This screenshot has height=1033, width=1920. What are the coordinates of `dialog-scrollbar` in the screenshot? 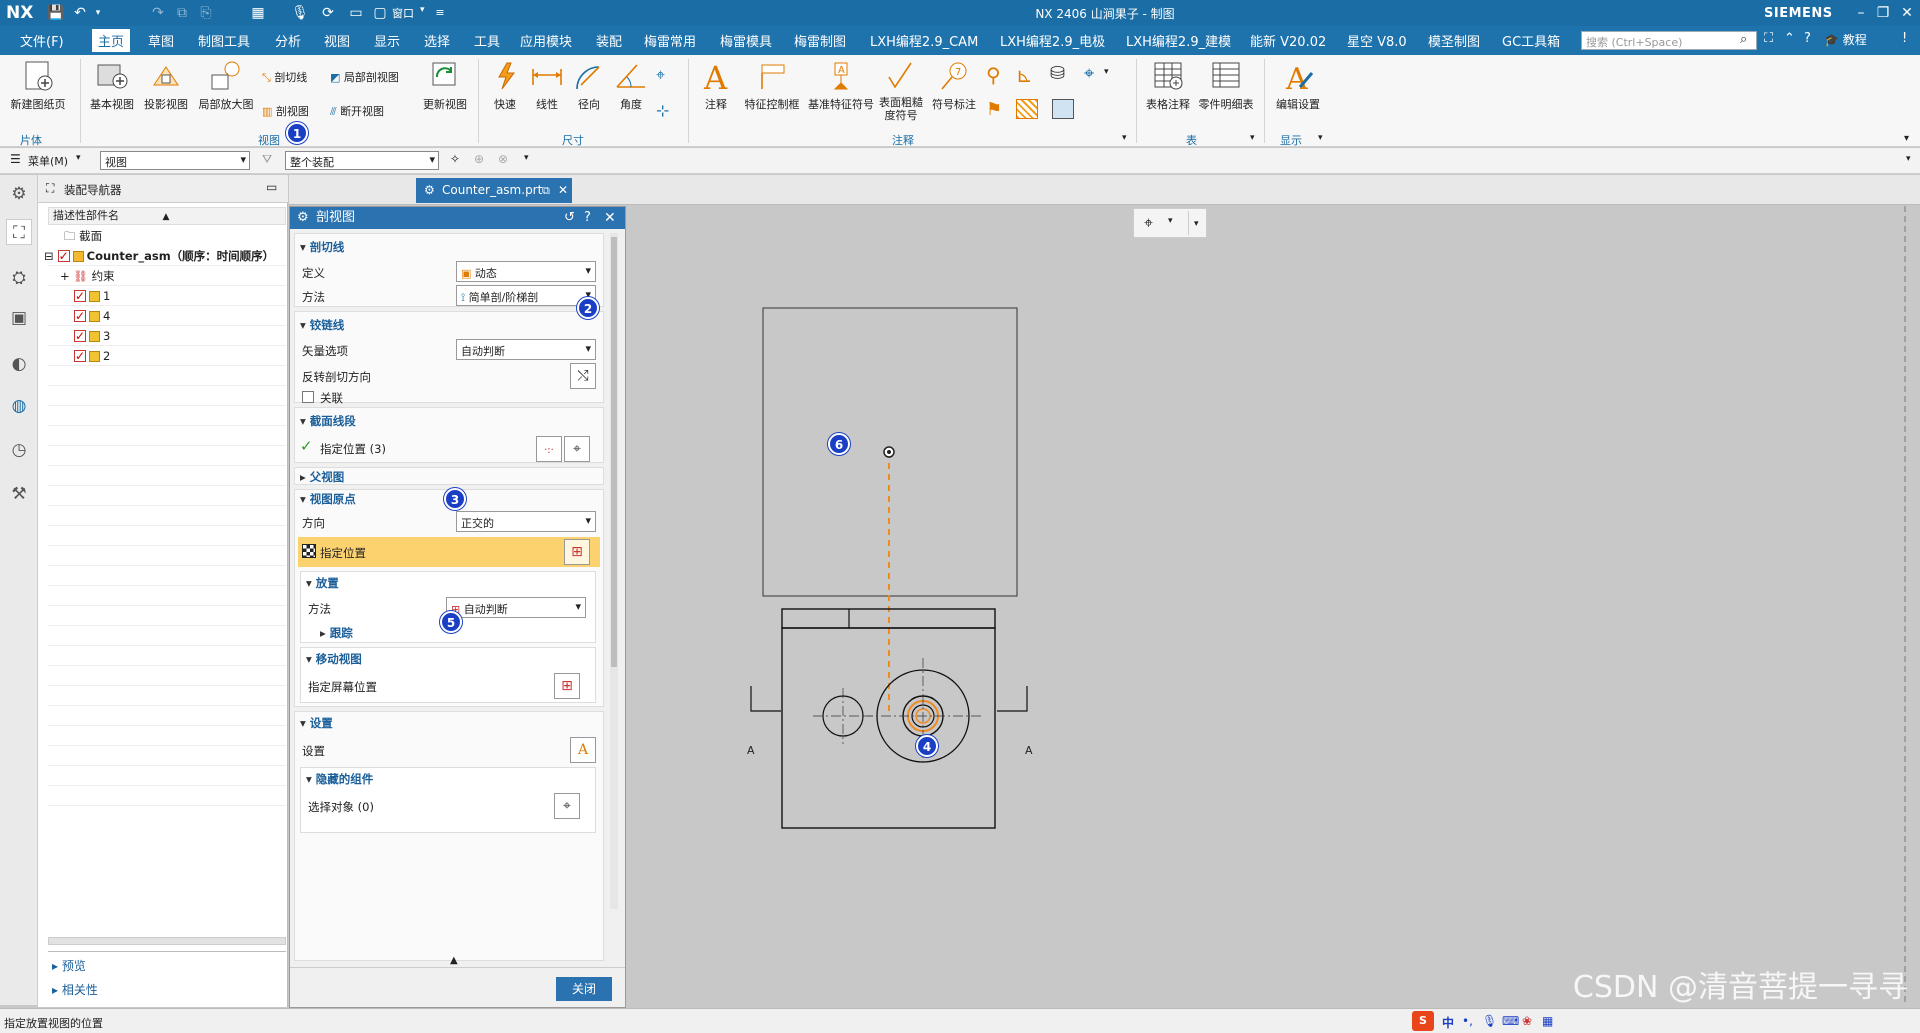 It's located at (614, 571).